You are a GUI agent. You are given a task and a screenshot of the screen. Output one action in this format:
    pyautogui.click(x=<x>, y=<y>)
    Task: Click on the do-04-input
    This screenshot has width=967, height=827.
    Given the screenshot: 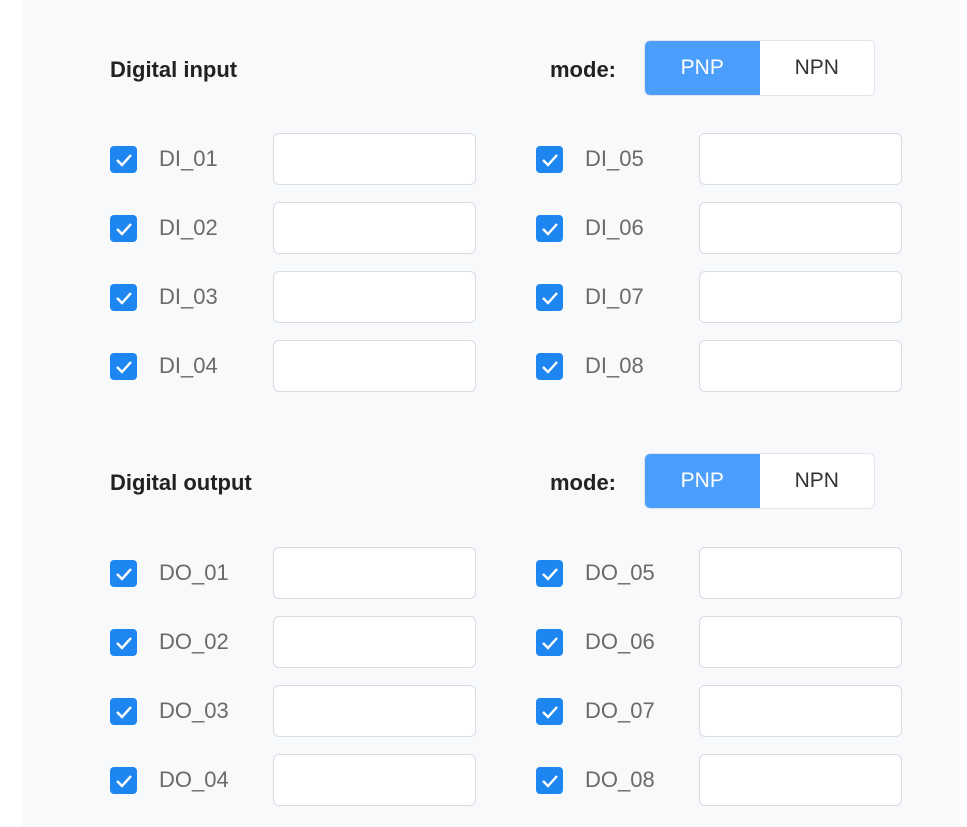 What is the action you would take?
    pyautogui.click(x=374, y=780)
    